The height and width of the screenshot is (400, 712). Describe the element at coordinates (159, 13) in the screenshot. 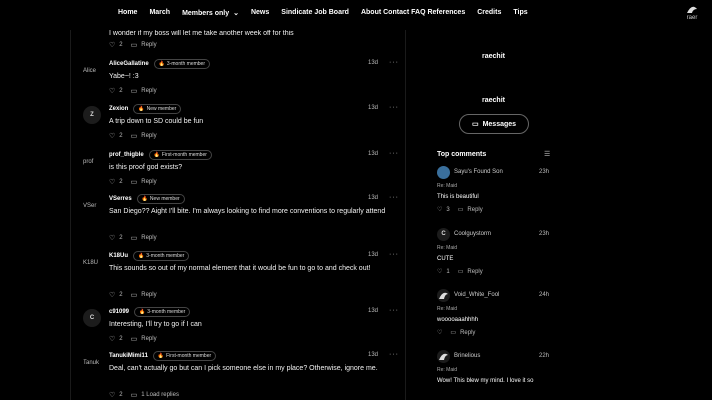

I see `nav-link-march: March` at that location.